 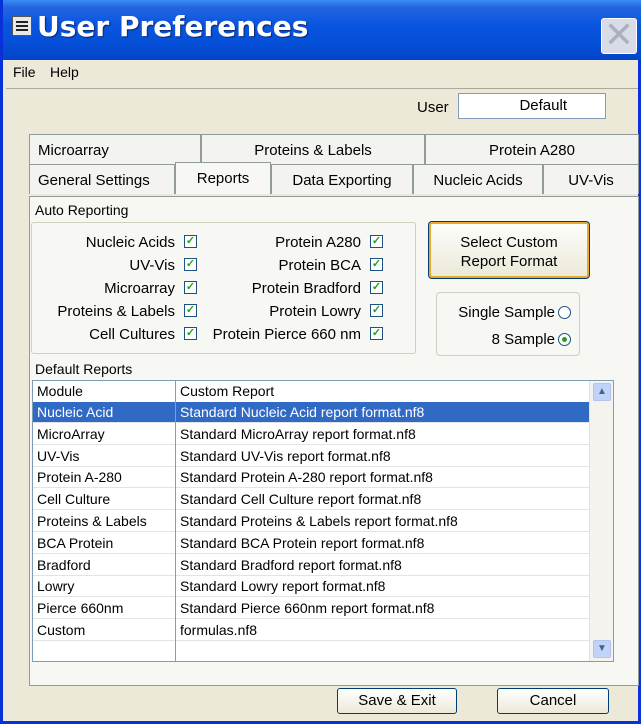 I want to click on column-divider, so click(x=175, y=521).